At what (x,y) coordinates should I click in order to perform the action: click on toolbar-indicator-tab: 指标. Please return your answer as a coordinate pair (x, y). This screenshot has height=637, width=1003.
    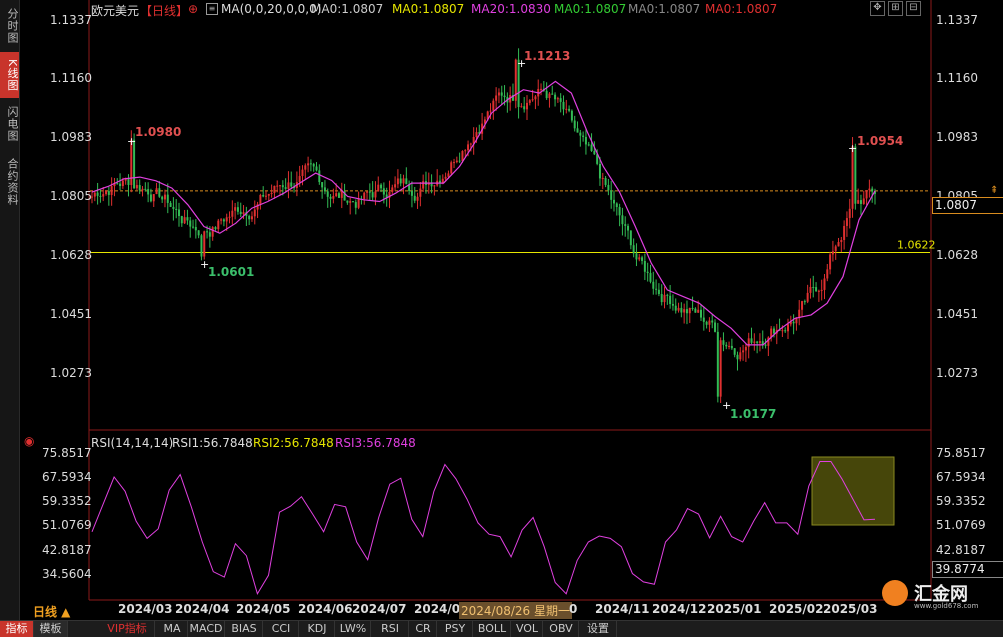
    Looking at the image, I should click on (17, 629).